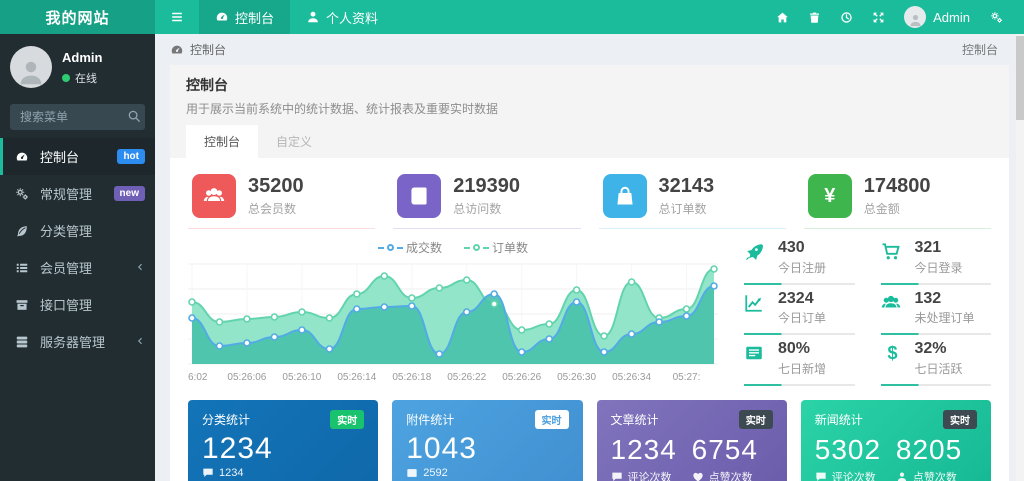 This screenshot has height=481, width=1024. I want to click on mini-stat-text: 321 今日登录, so click(939, 257).